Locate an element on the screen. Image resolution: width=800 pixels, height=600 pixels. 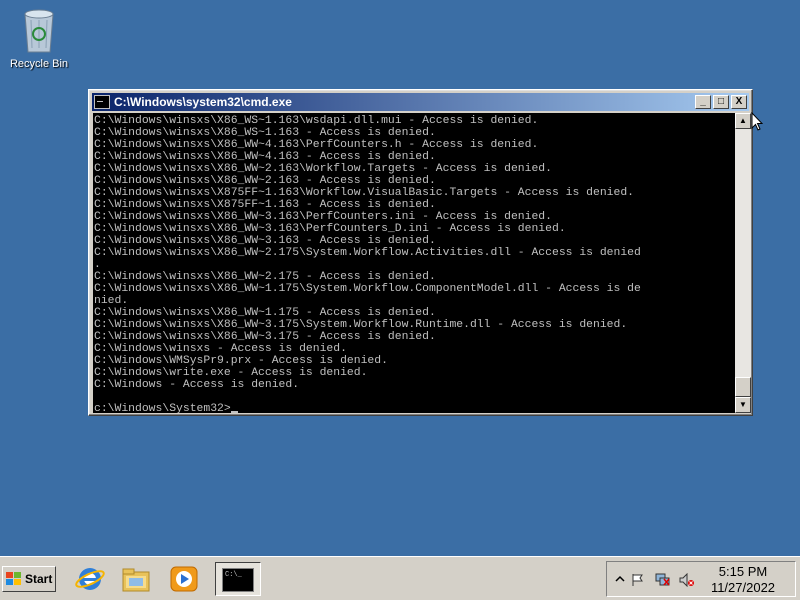
taskbar: Start C:\_ 5:15 PM 11/27/2022 is located at coordinates (400, 578).